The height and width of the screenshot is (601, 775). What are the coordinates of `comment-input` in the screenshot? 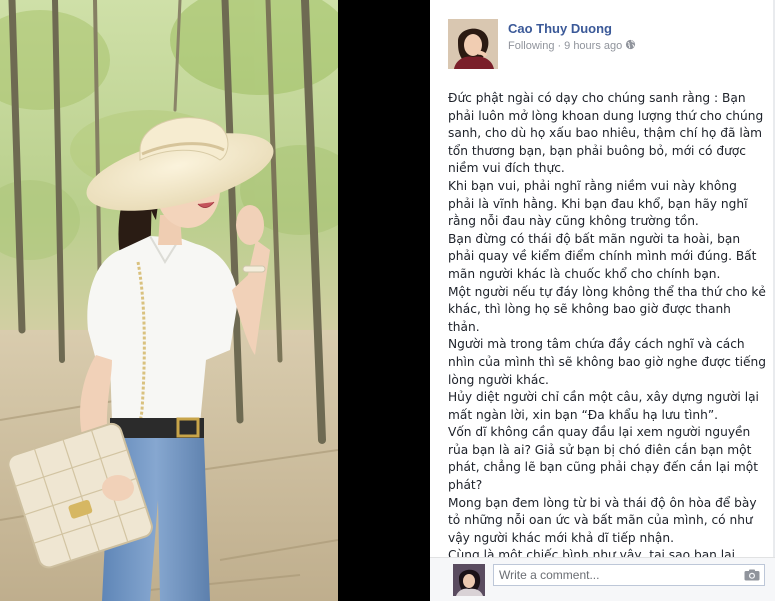 It's located at (629, 575).